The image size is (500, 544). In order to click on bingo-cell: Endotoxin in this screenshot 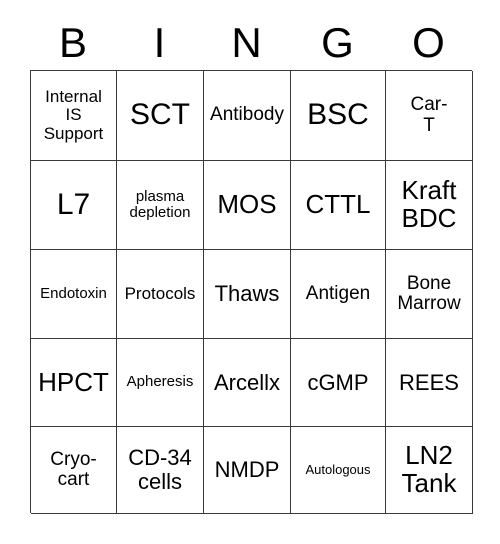, I will do `click(74, 294)`.